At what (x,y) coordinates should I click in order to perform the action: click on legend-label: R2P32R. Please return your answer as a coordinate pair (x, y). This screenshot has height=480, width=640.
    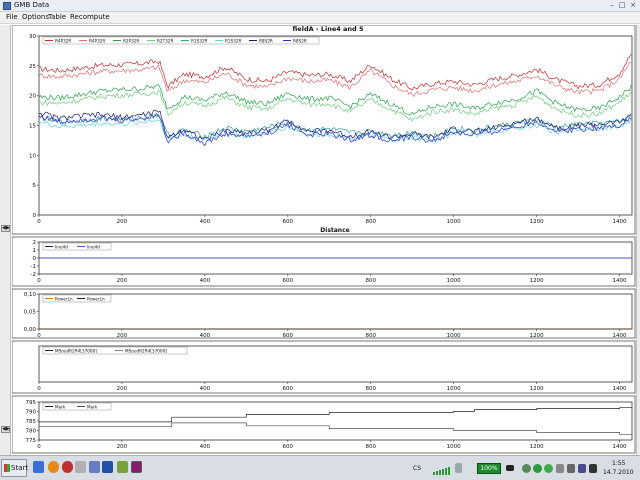
    Looking at the image, I should click on (131, 41).